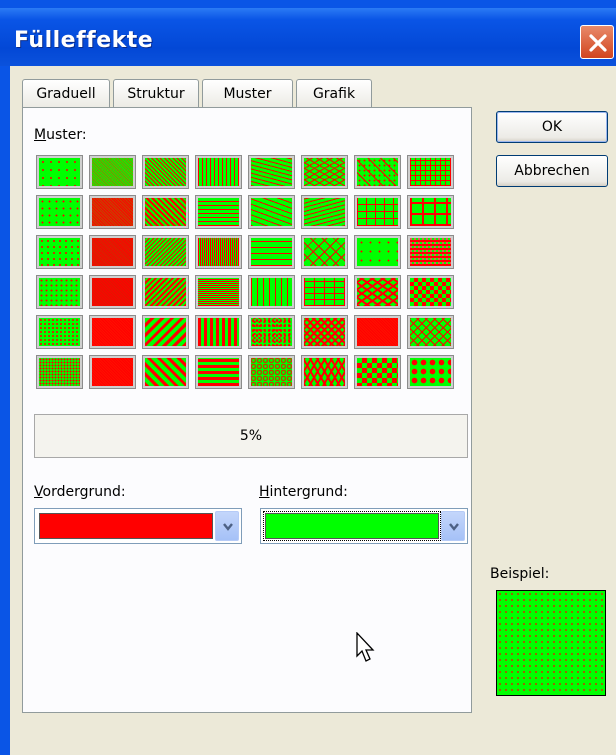  I want to click on tab-grafik: Grafik, so click(334, 93).